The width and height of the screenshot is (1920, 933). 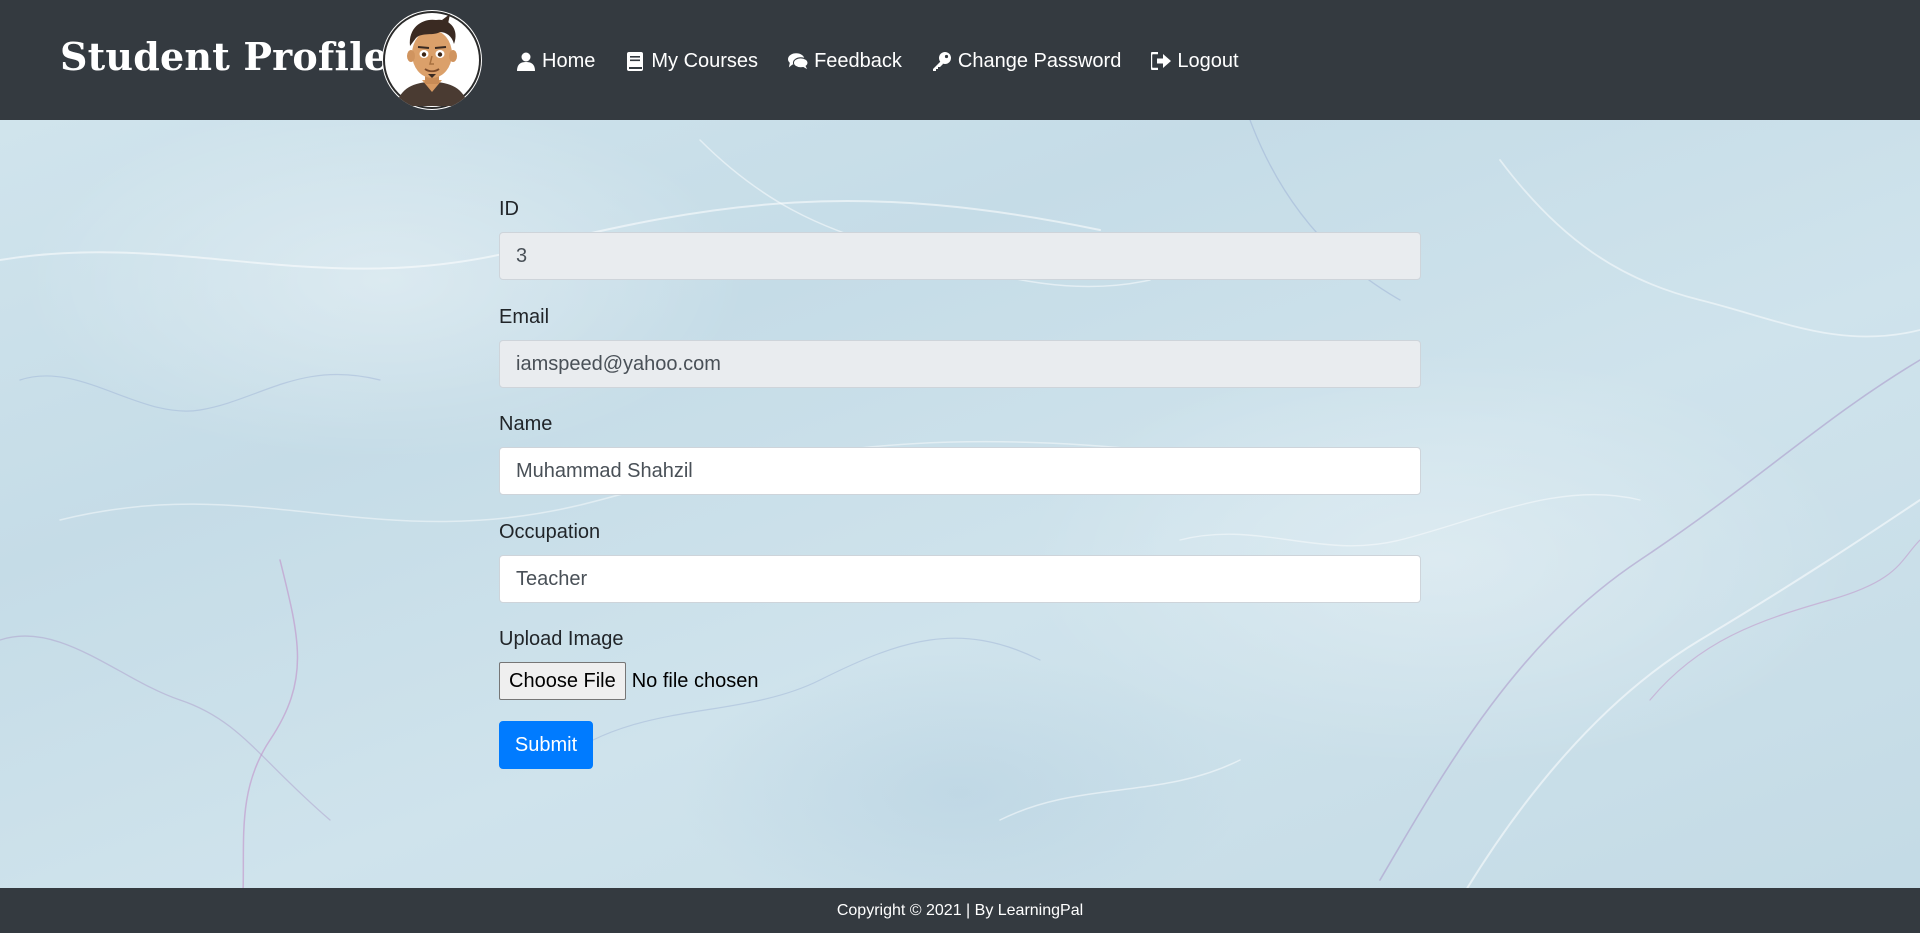 What do you see at coordinates (432, 60) in the screenshot?
I see `avatar` at bounding box center [432, 60].